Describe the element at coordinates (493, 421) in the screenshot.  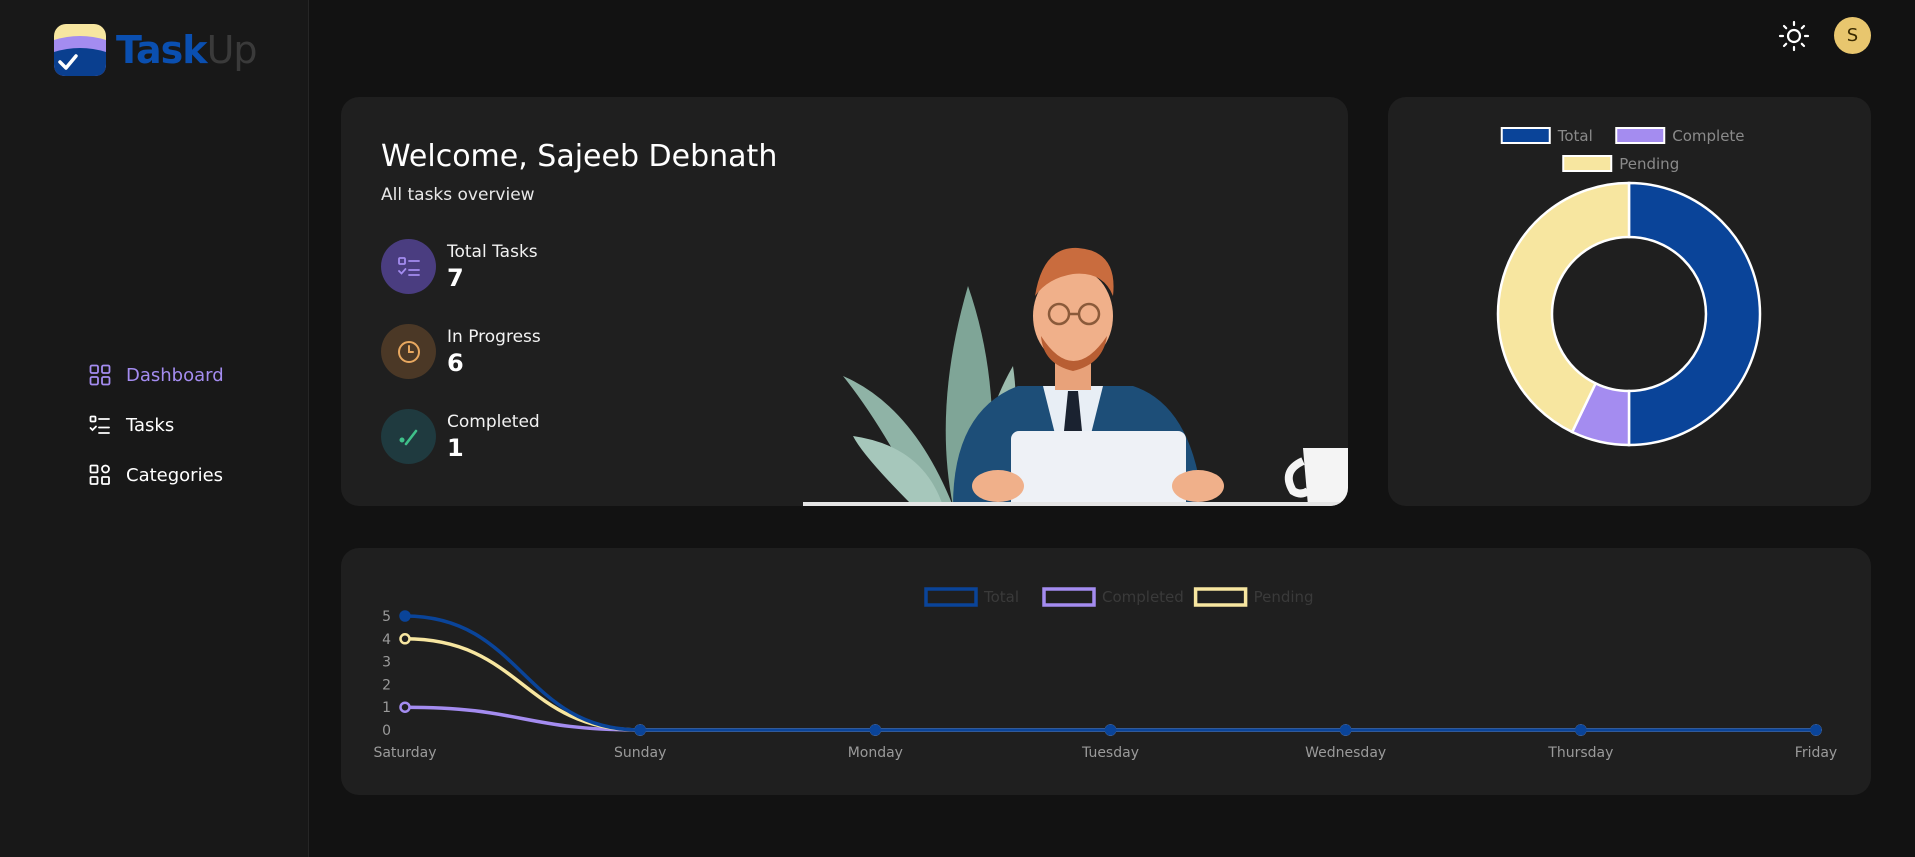
I see `stat-label: Completed` at that location.